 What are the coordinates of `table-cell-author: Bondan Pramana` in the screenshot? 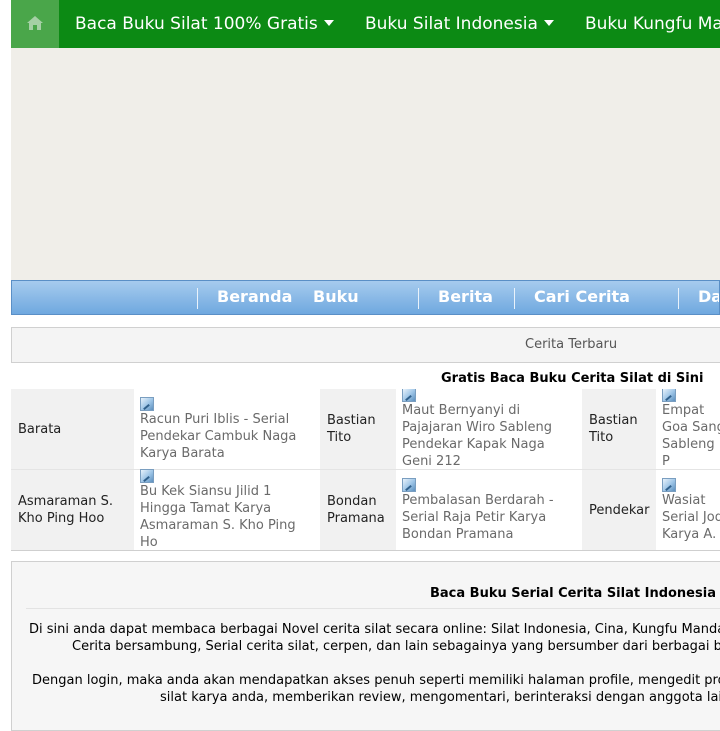 It's located at (358, 510).